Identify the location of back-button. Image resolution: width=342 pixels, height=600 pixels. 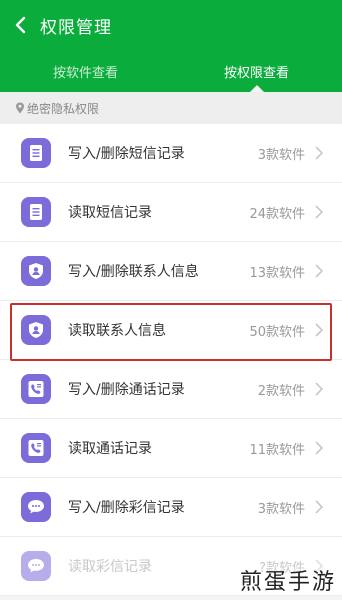
(20, 25).